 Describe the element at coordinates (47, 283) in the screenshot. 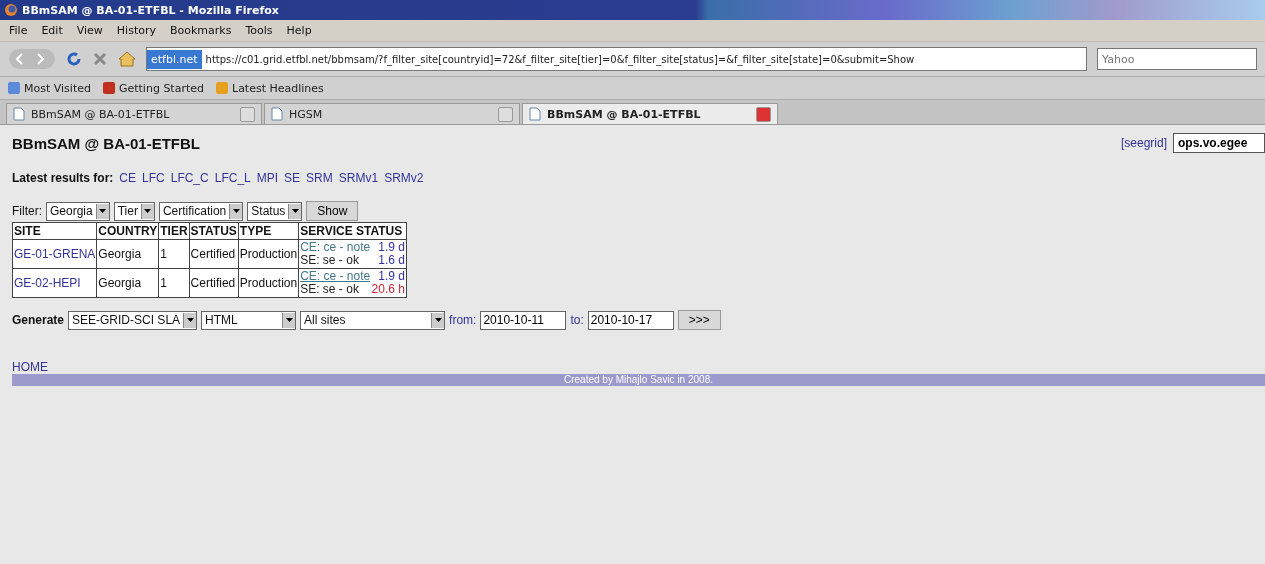

I see `site-link: GE-02-HEPI` at that location.